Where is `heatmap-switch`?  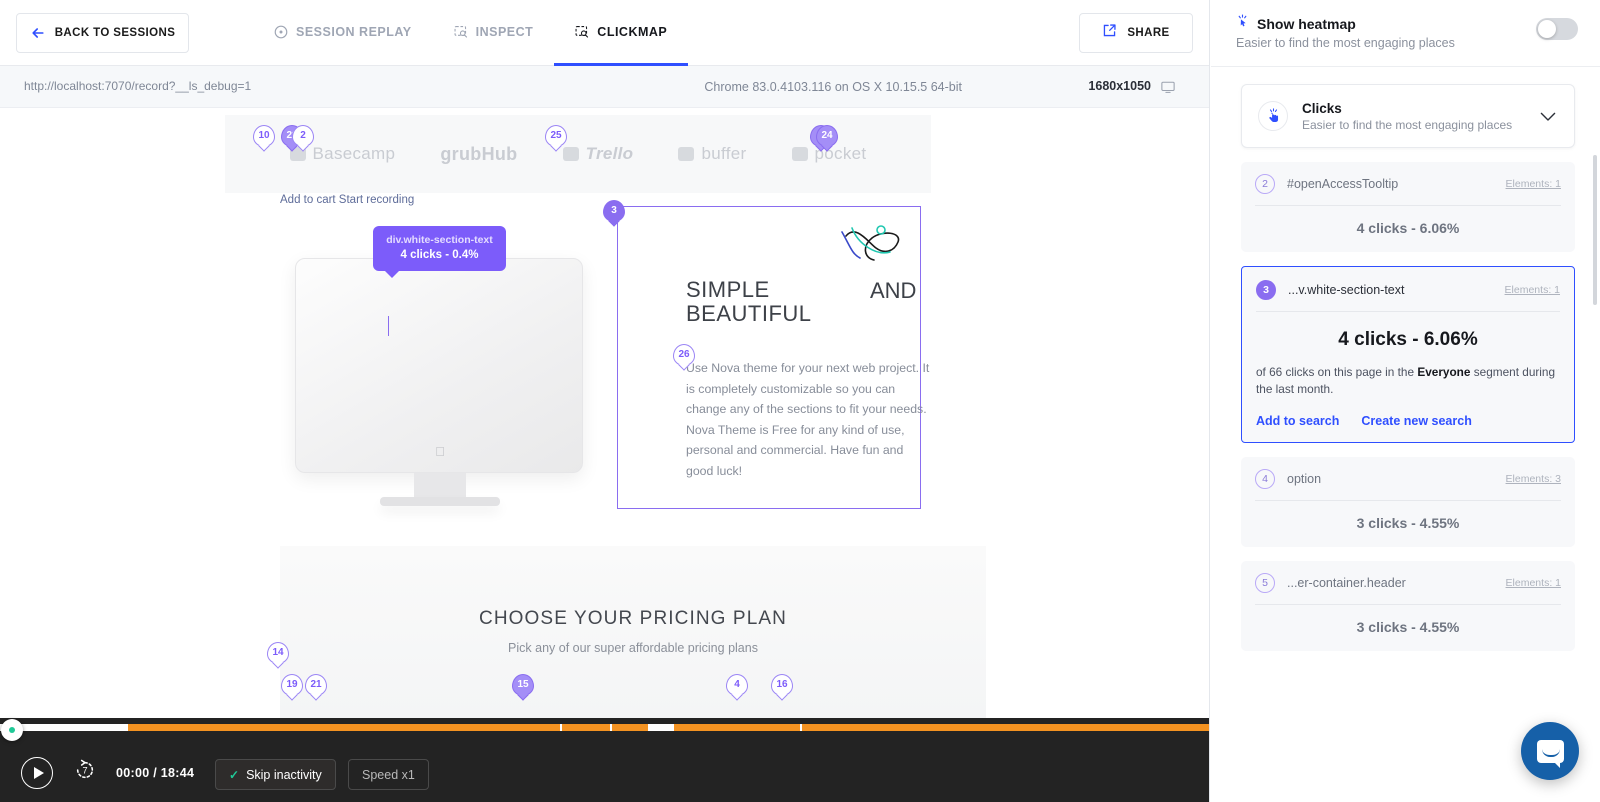
heatmap-switch is located at coordinates (1557, 29).